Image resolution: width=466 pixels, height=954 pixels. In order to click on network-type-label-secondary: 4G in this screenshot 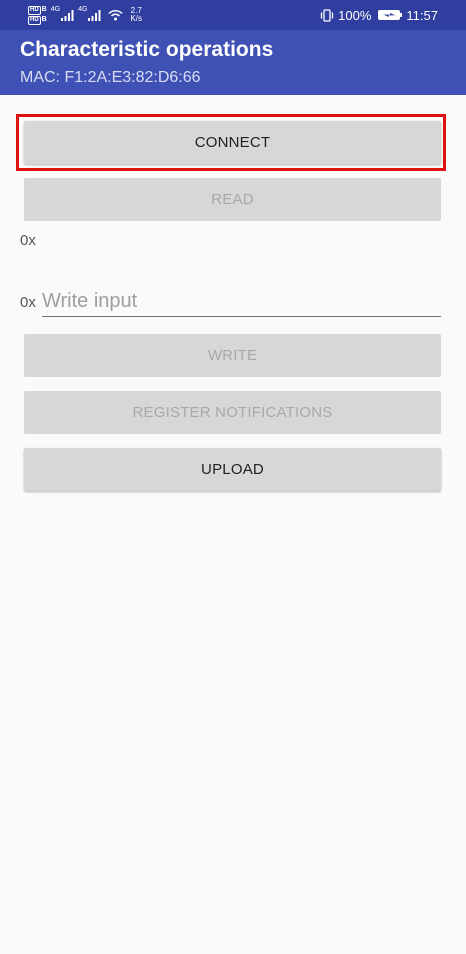, I will do `click(83, 9)`.